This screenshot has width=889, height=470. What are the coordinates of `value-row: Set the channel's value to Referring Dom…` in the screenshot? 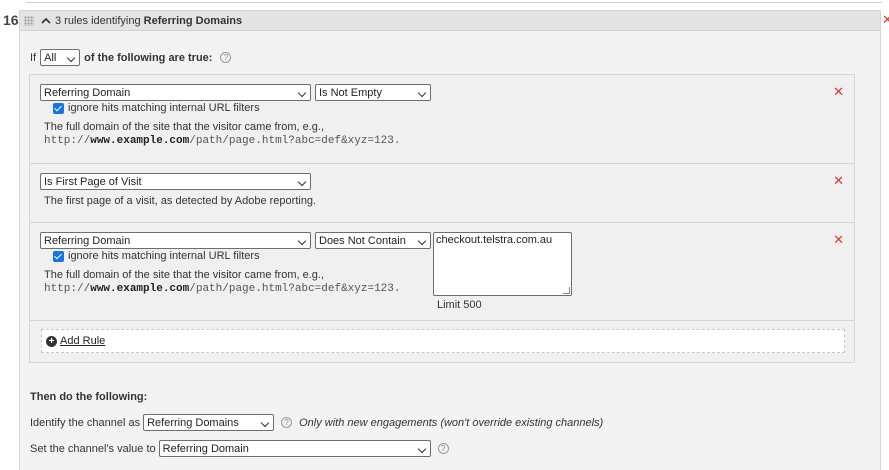 It's located at (239, 448).